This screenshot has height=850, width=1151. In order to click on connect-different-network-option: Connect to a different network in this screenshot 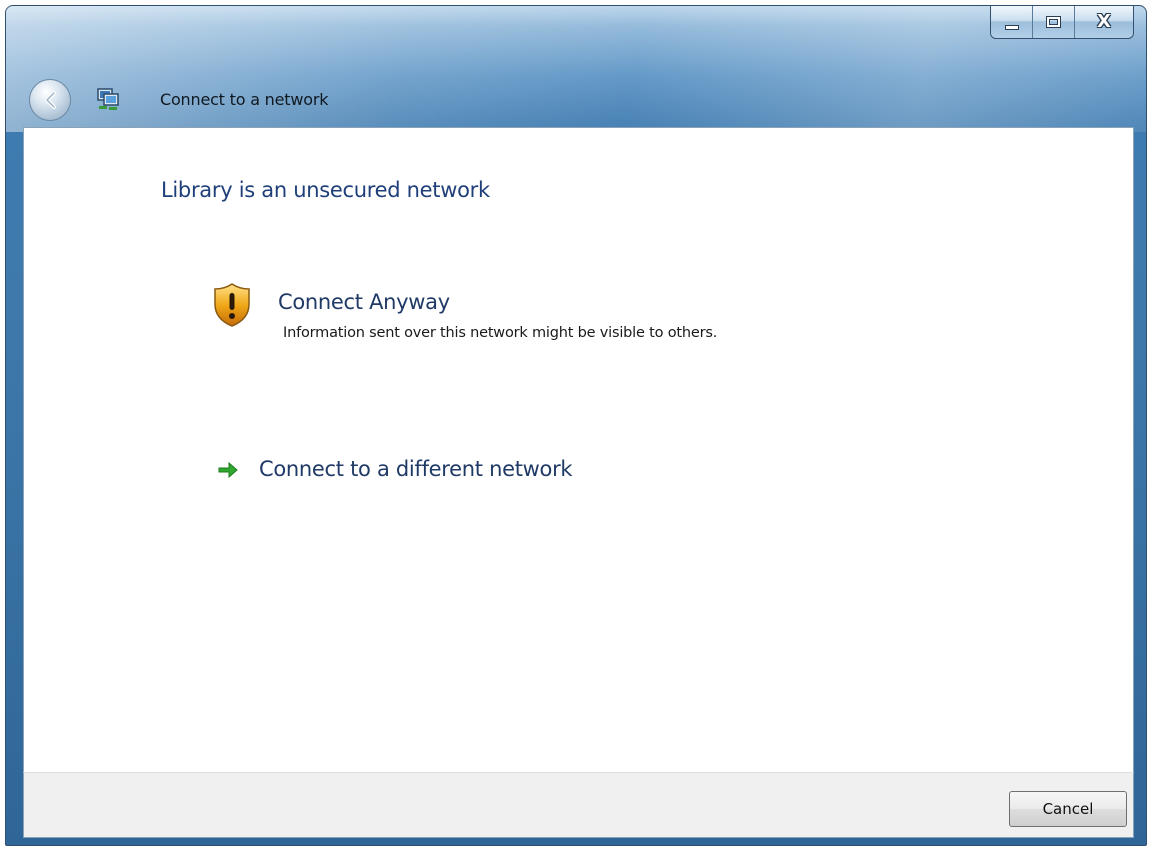, I will do `click(447, 471)`.